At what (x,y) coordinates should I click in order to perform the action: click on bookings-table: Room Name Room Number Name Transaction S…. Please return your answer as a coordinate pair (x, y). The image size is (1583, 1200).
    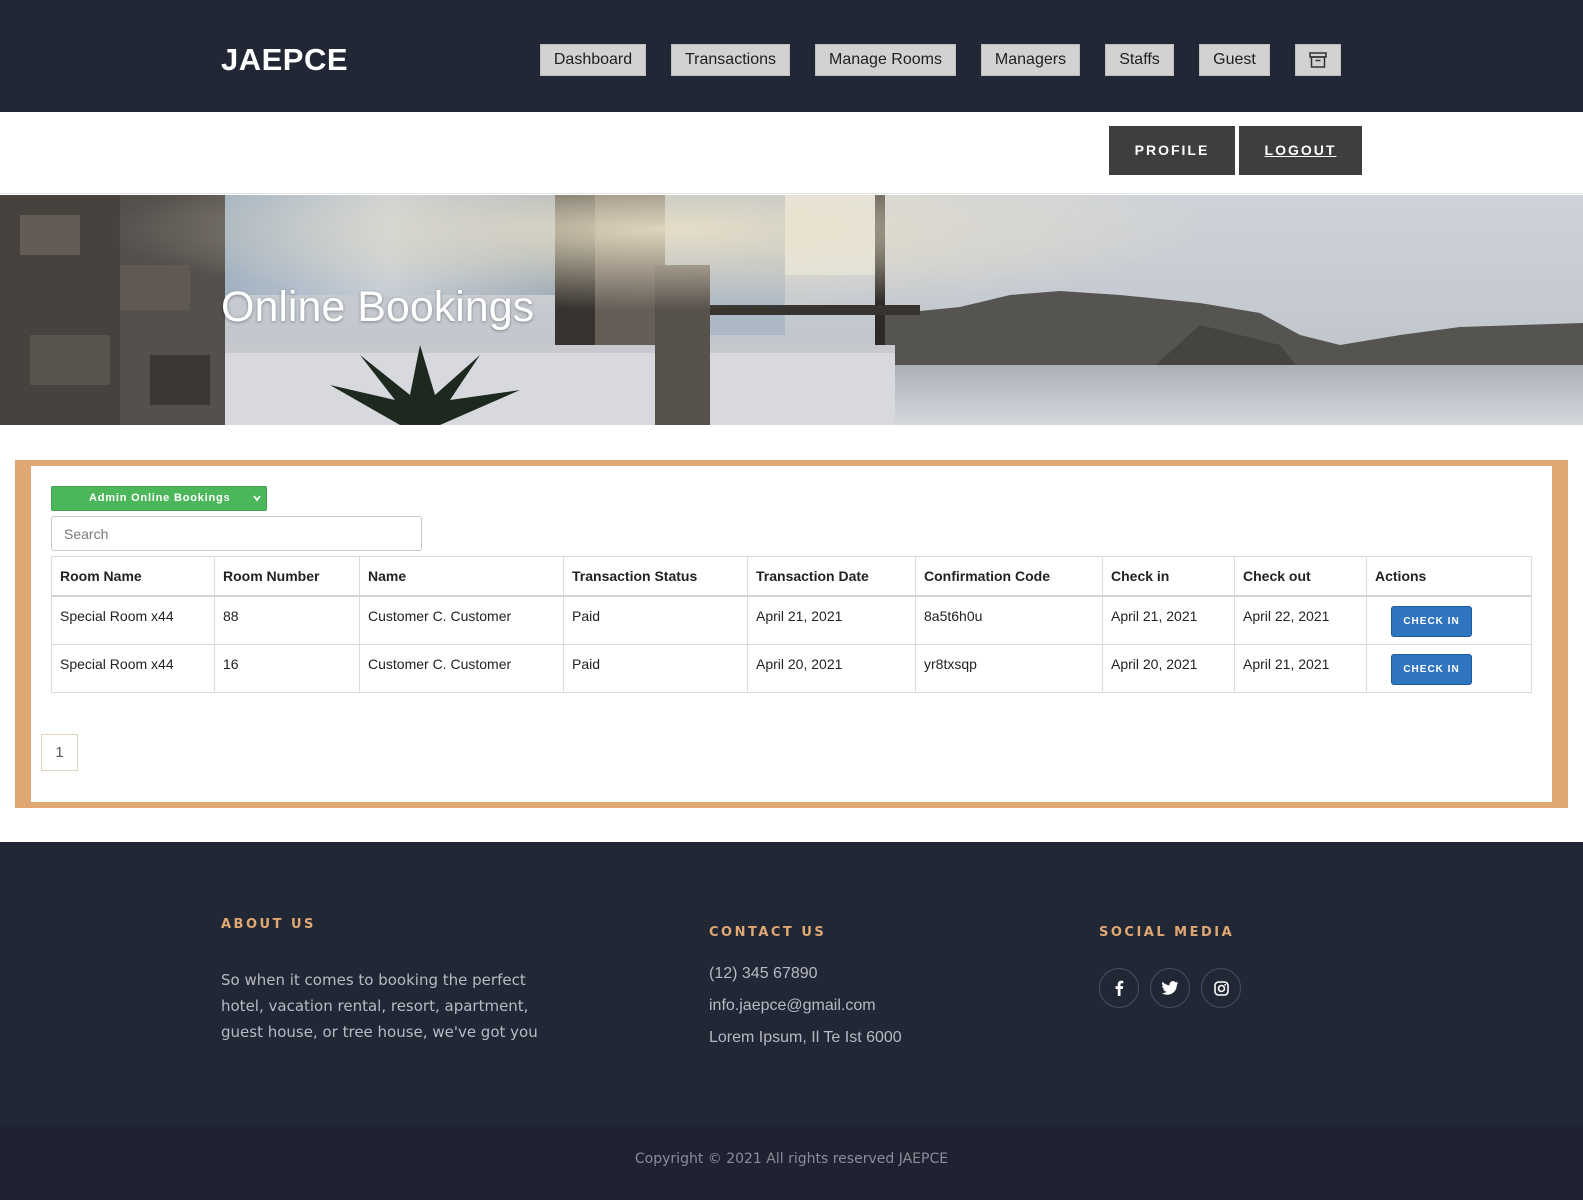
    Looking at the image, I should click on (791, 624).